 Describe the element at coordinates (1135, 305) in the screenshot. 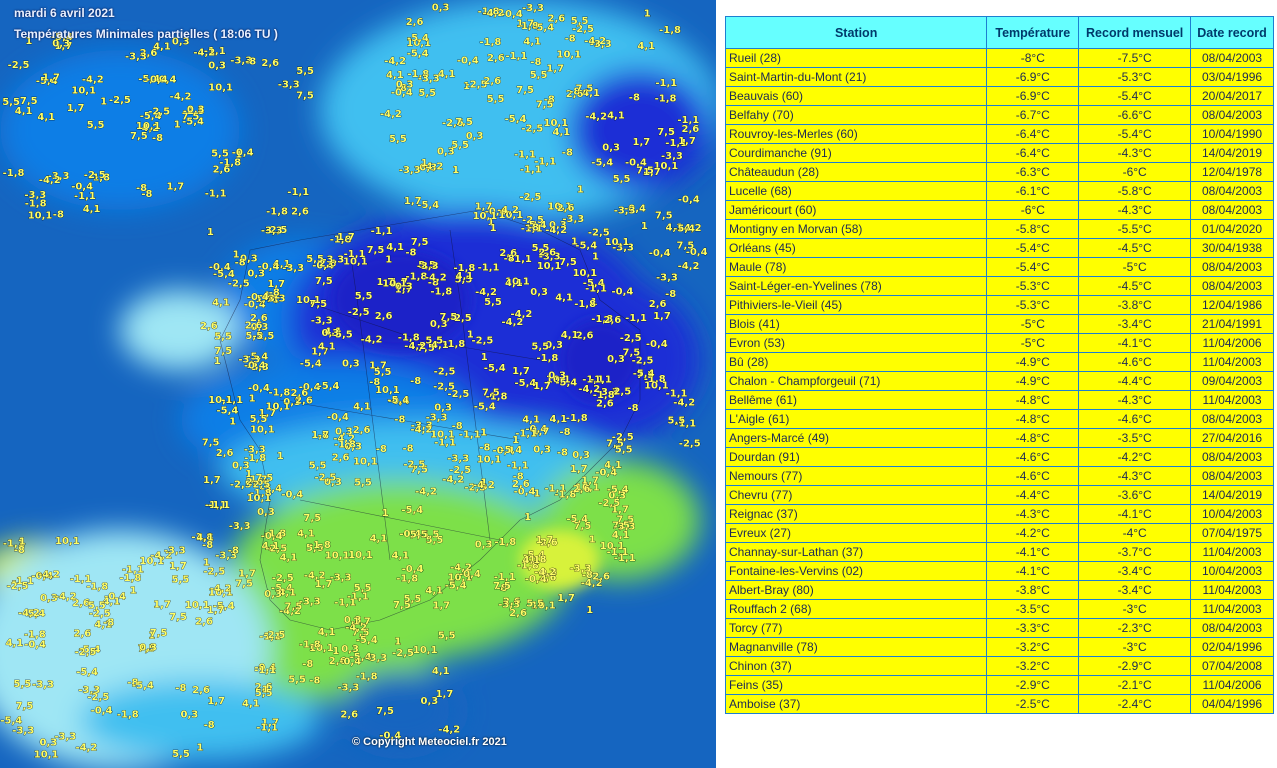

I see `record-cell: -3.8°C` at that location.